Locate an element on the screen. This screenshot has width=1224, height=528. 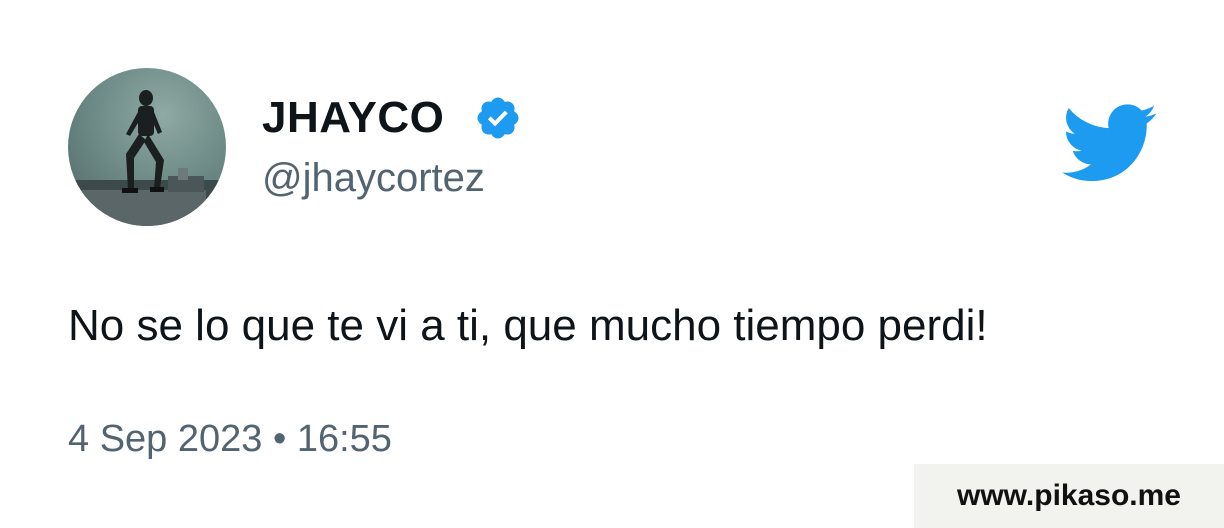
watermark: www.pikaso.me is located at coordinates (1069, 496).